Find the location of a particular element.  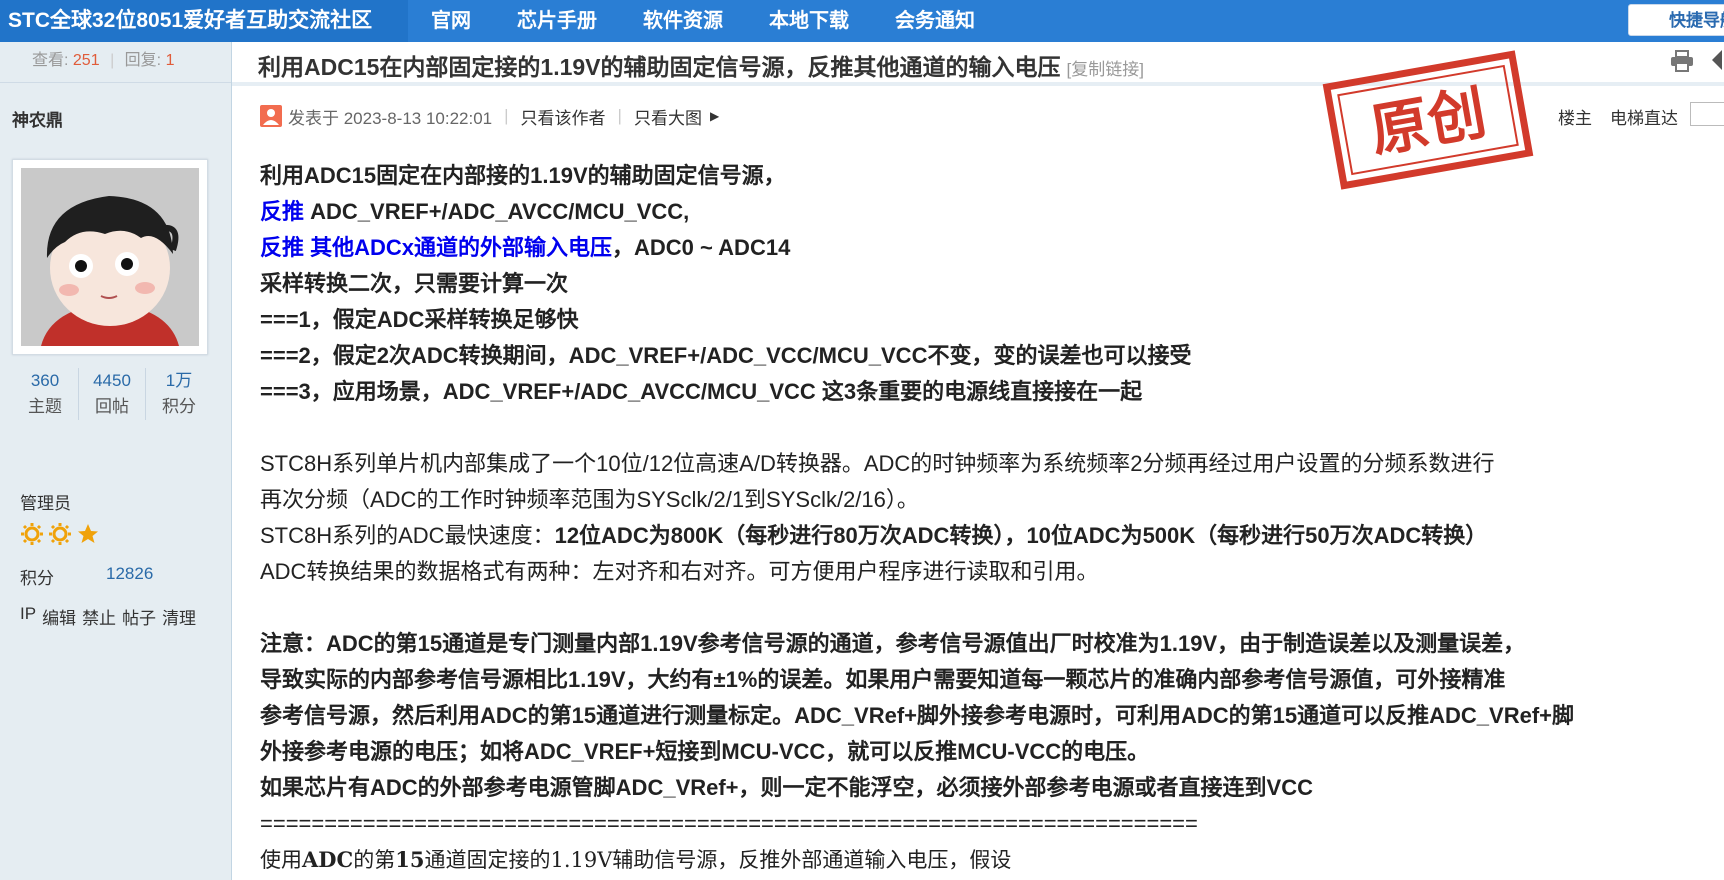

count-value: 4450 is located at coordinates (112, 380).